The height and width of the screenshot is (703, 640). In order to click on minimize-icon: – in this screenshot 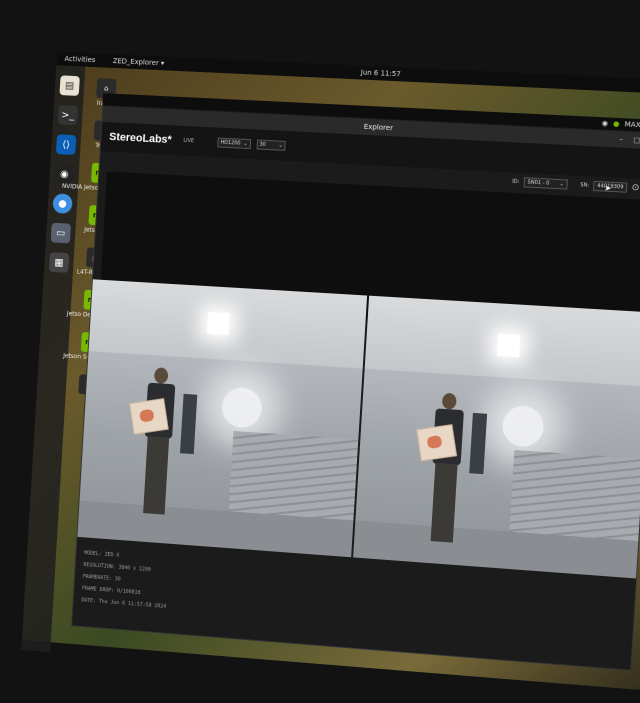, I will do `click(621, 139)`.